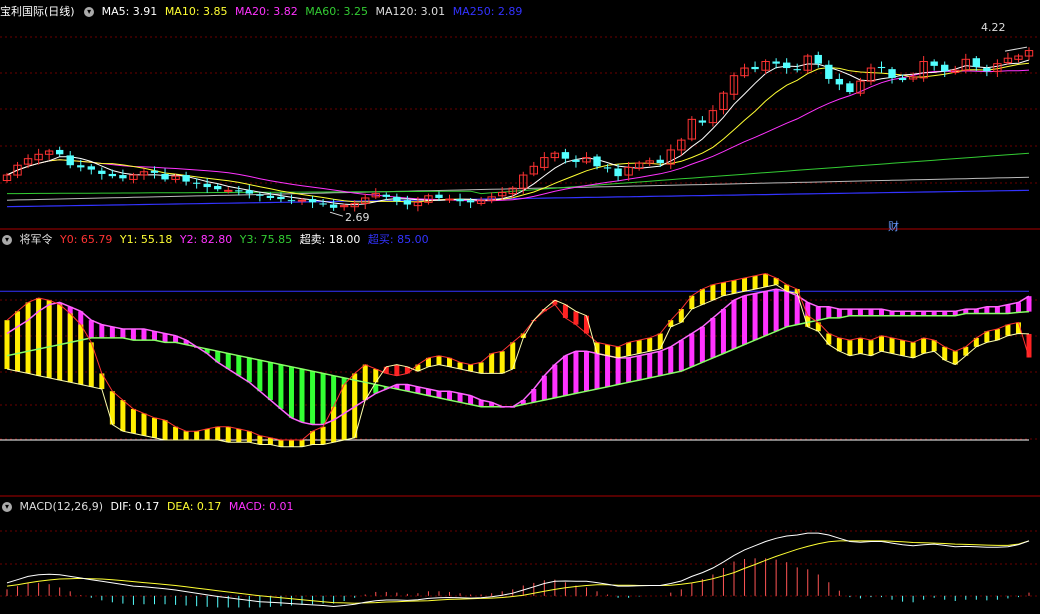 The height and width of the screenshot is (614, 1040). What do you see at coordinates (146, 239) in the screenshot?
I see `y1-legend: Y1: 55.18` at bounding box center [146, 239].